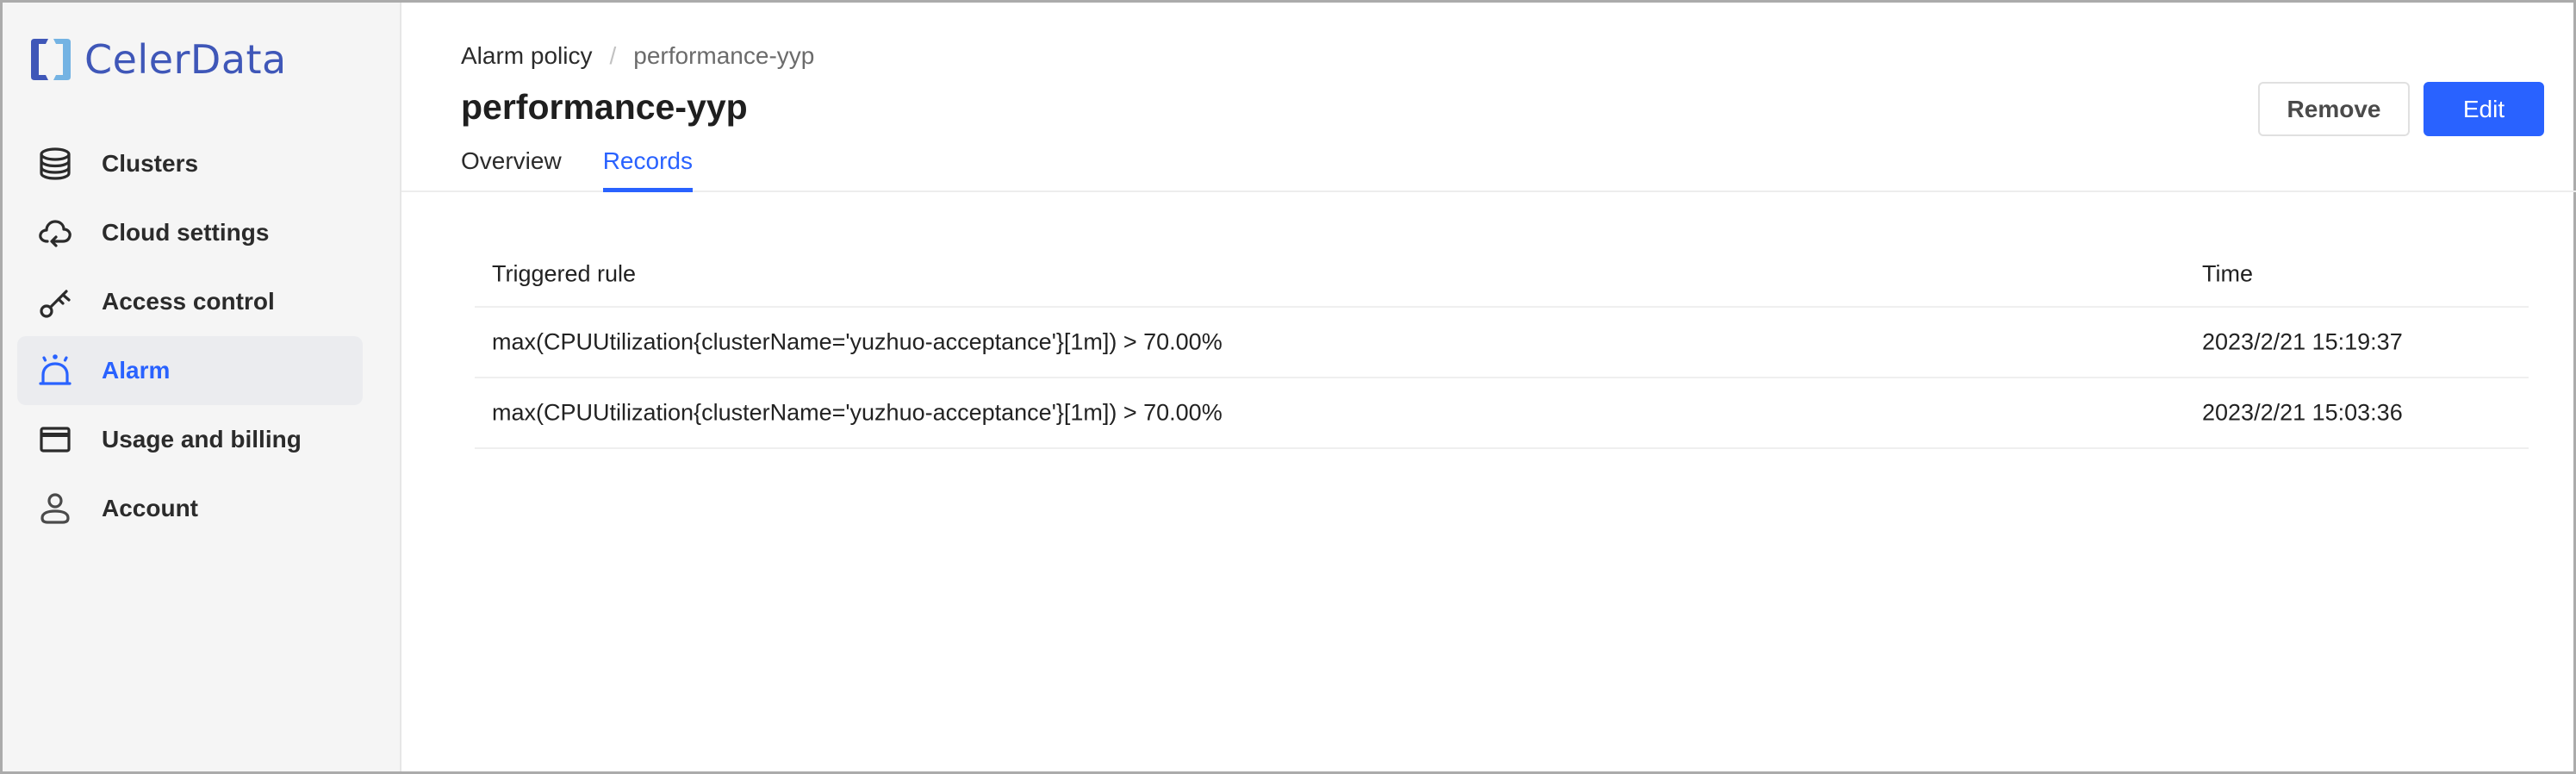 The image size is (2576, 774). Describe the element at coordinates (648, 169) in the screenshot. I see `tab-records: Records` at that location.